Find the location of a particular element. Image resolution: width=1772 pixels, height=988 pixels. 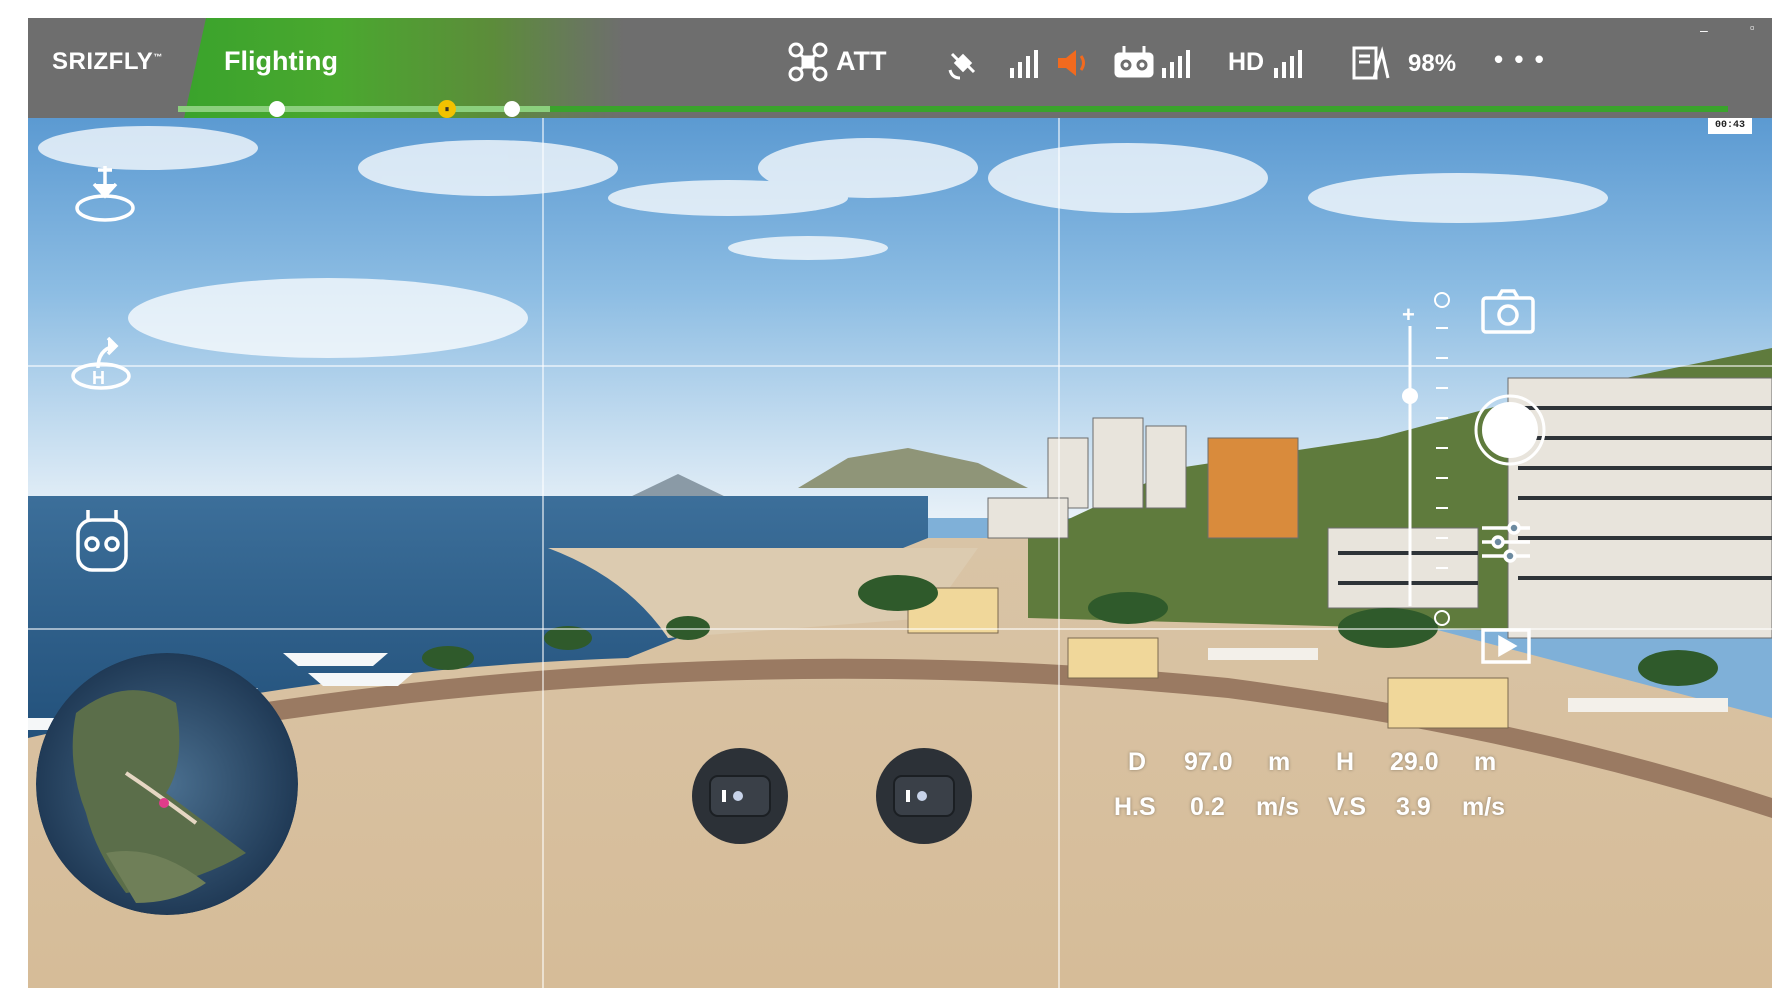

horizontal-speed-value: 0.2 is located at coordinates (1207, 807).